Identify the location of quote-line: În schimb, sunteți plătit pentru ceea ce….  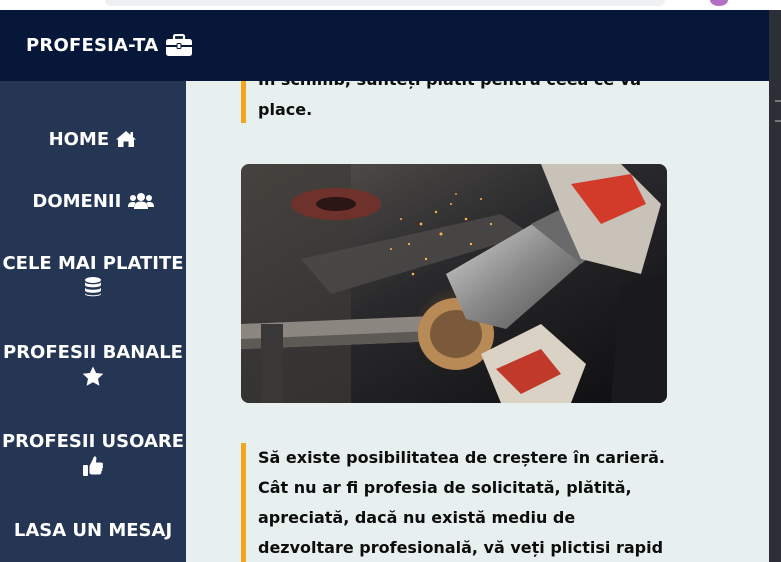
(459, 88).